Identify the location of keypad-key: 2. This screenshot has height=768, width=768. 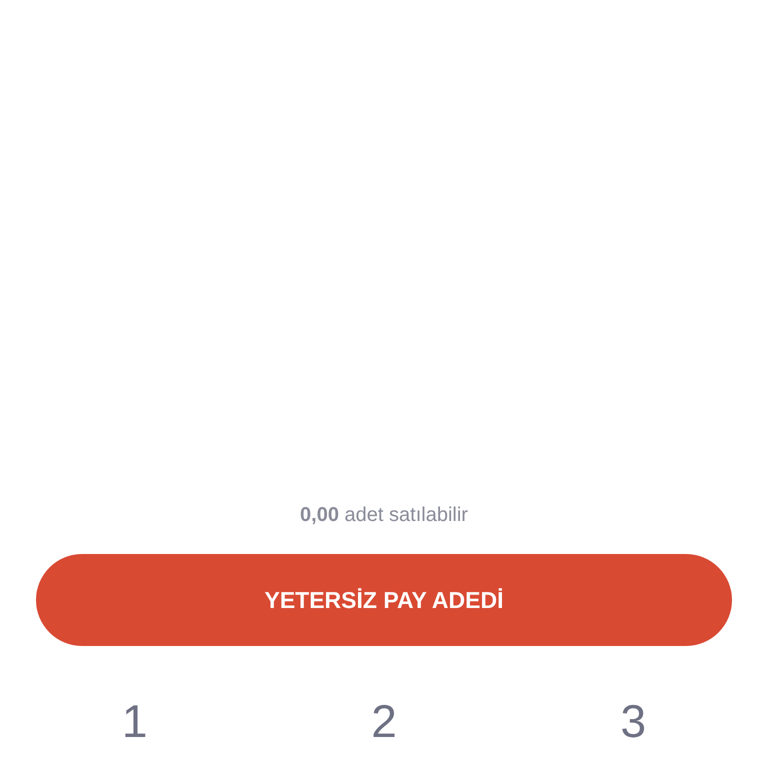
(384, 721).